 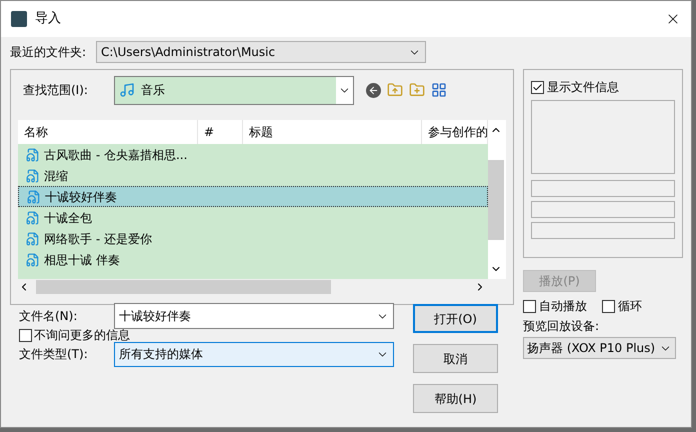 I want to click on checkbox-label: 显示文件信息, so click(x=583, y=87).